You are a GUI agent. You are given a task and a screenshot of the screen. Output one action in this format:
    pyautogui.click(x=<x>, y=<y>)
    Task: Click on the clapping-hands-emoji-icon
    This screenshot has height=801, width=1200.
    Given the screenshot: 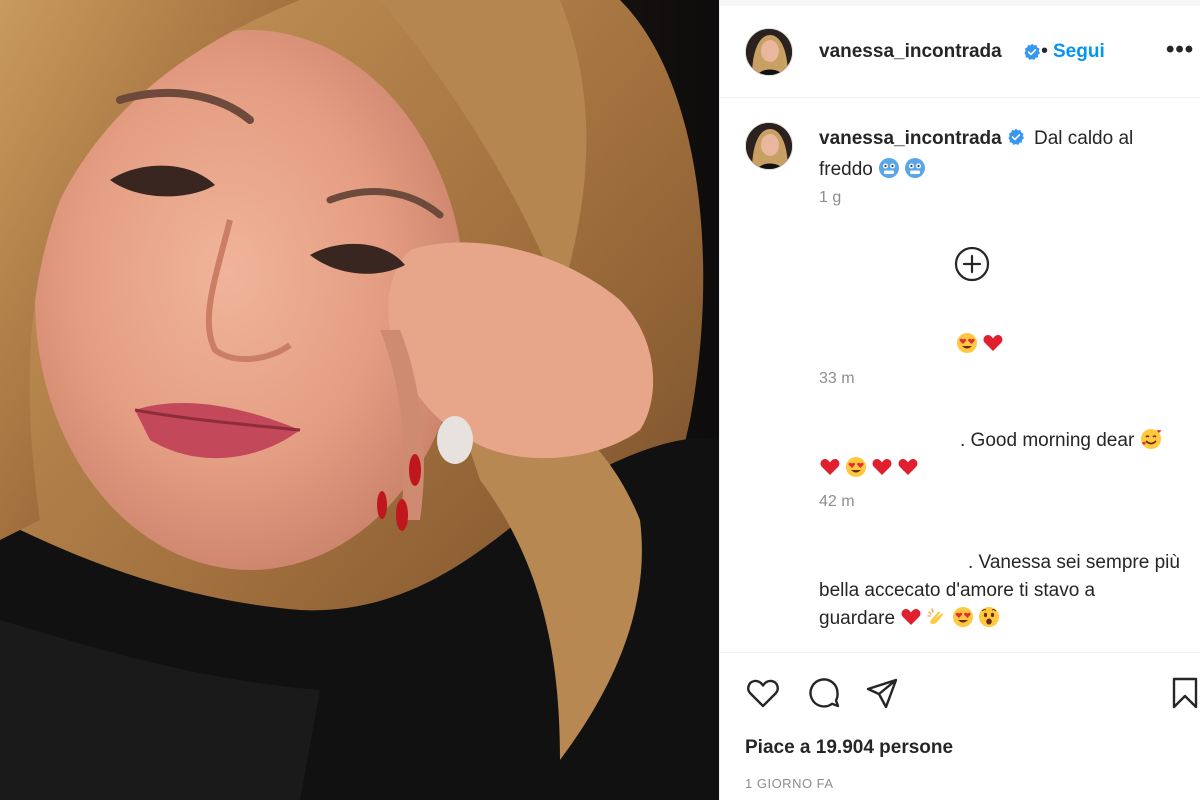 What is the action you would take?
    pyautogui.click(x=937, y=621)
    